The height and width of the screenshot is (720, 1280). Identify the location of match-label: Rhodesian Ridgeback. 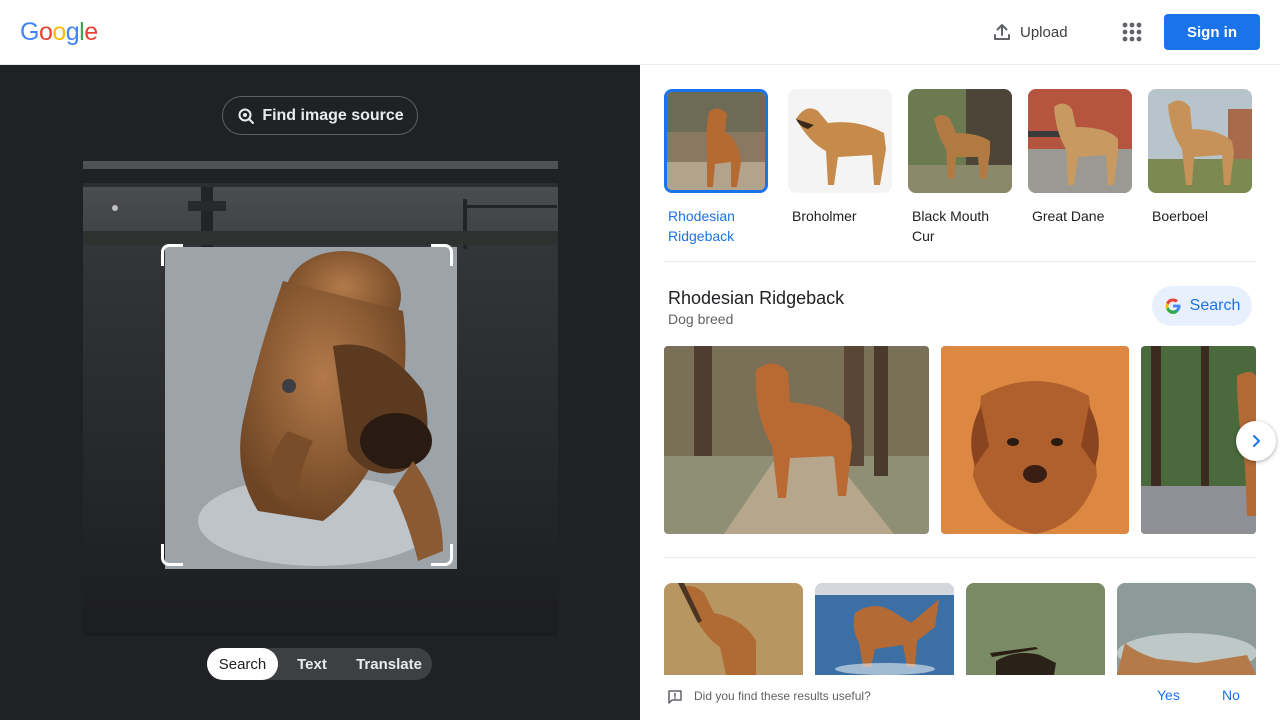
(701, 226).